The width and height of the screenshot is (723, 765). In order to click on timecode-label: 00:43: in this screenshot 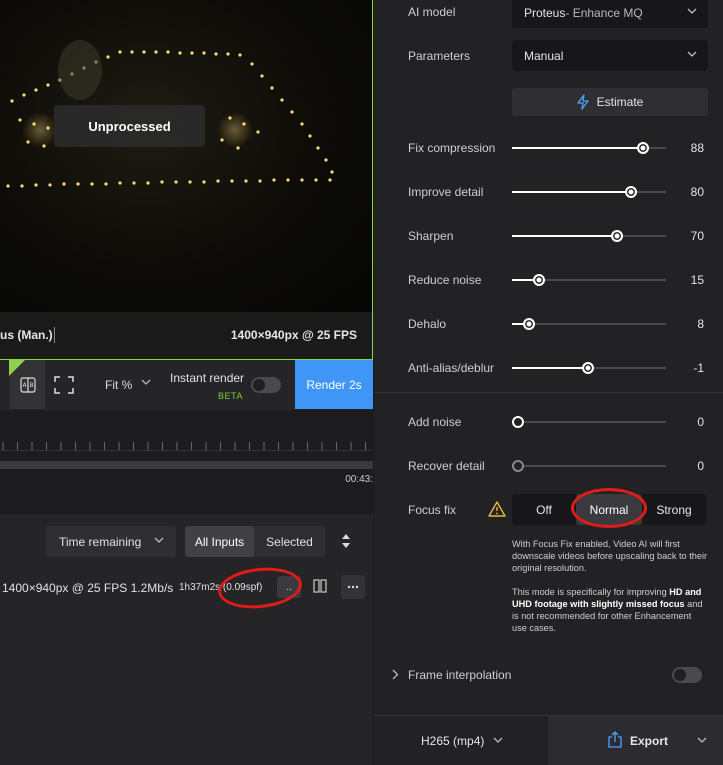, I will do `click(359, 479)`.